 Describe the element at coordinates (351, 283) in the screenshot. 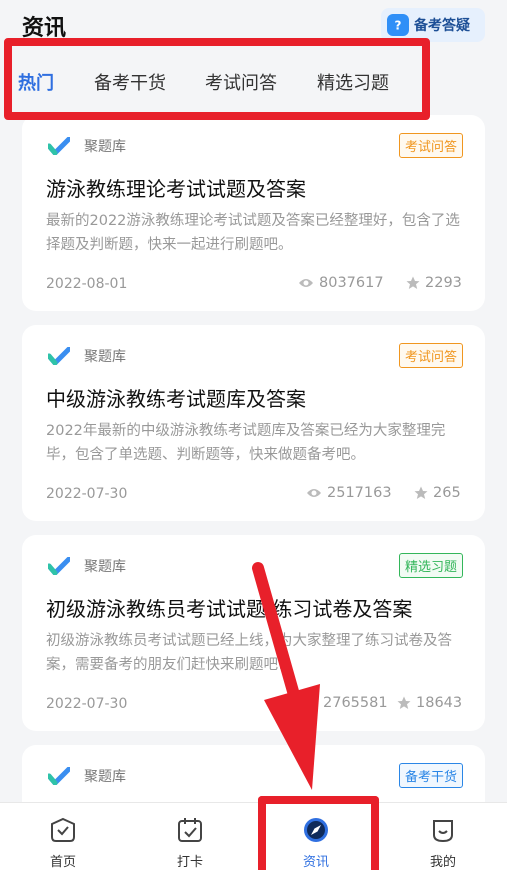

I see `view-count-value: 8037617` at that location.